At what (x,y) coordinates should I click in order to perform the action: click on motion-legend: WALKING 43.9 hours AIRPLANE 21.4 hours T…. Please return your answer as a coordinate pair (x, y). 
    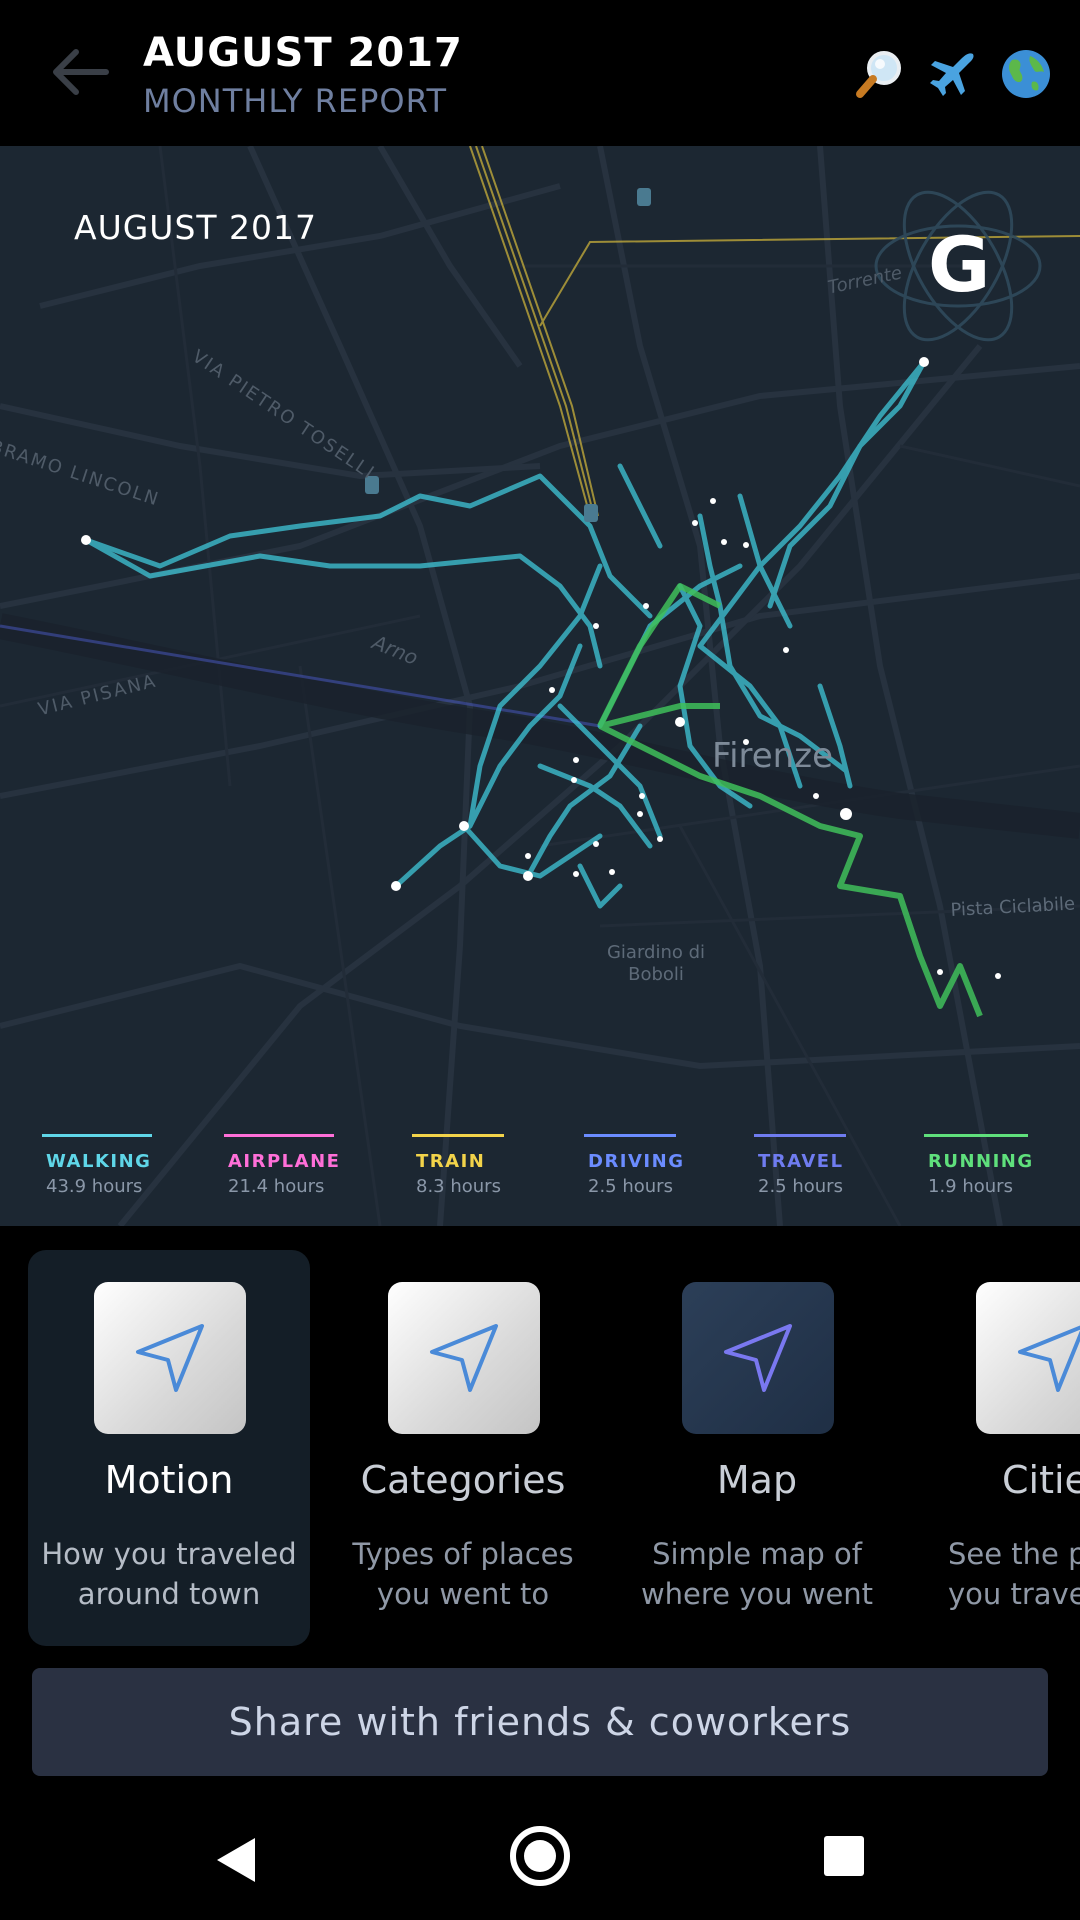
    Looking at the image, I should click on (540, 1180).